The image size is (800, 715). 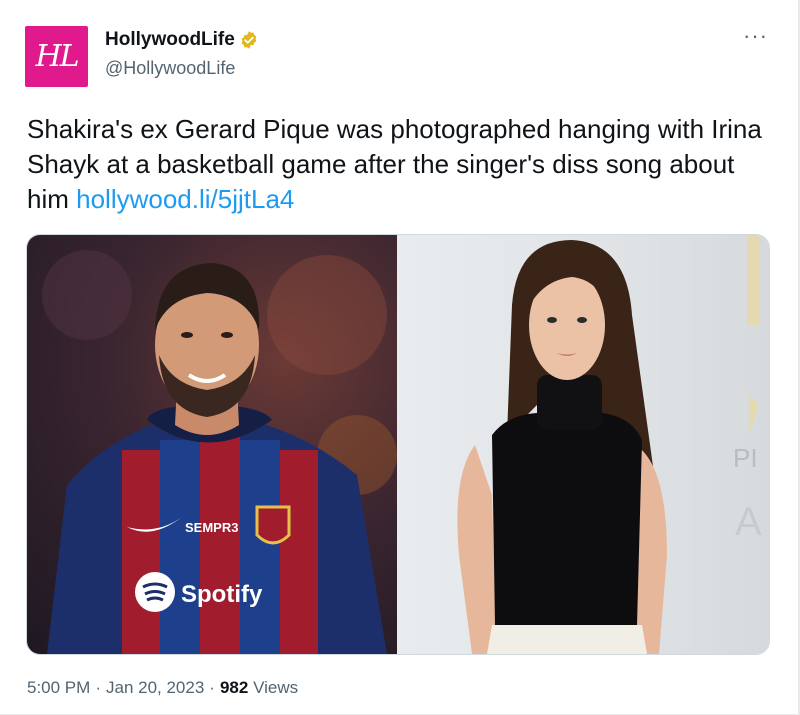 I want to click on backdrop-text-1: PI, so click(x=745, y=458).